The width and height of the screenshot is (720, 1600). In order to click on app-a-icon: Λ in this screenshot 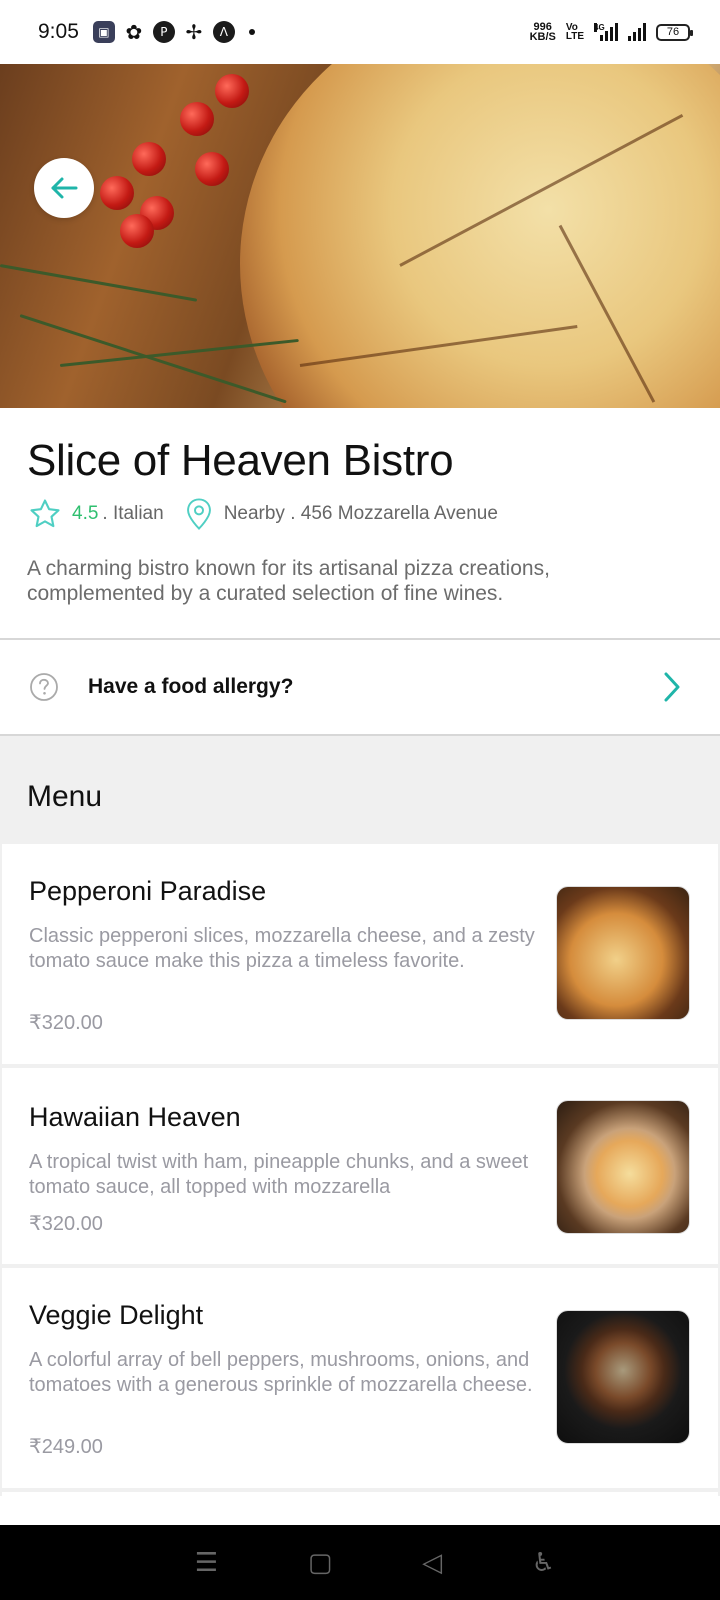, I will do `click(223, 32)`.